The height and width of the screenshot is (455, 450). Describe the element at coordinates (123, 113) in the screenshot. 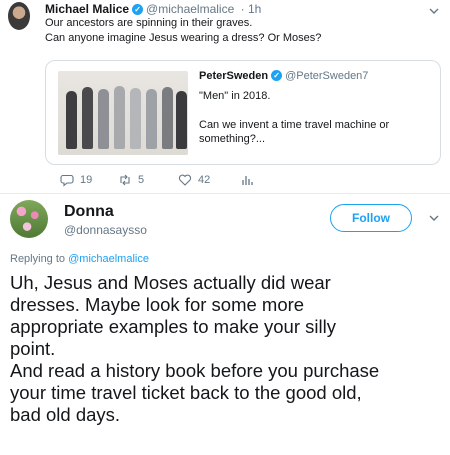

I see `quoted-tweet-image` at that location.